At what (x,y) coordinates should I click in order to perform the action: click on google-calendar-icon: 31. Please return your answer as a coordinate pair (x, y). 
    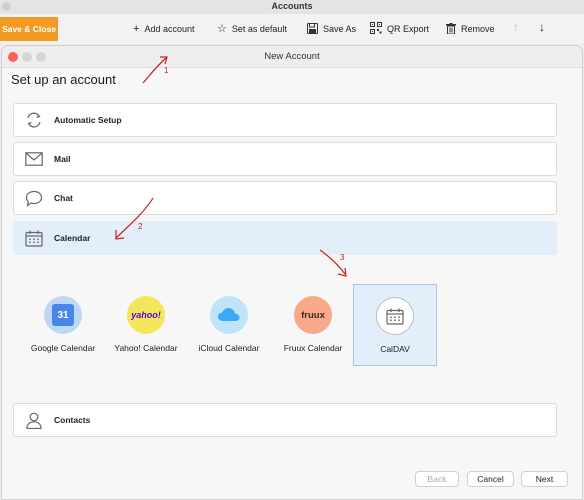
    Looking at the image, I should click on (63, 315).